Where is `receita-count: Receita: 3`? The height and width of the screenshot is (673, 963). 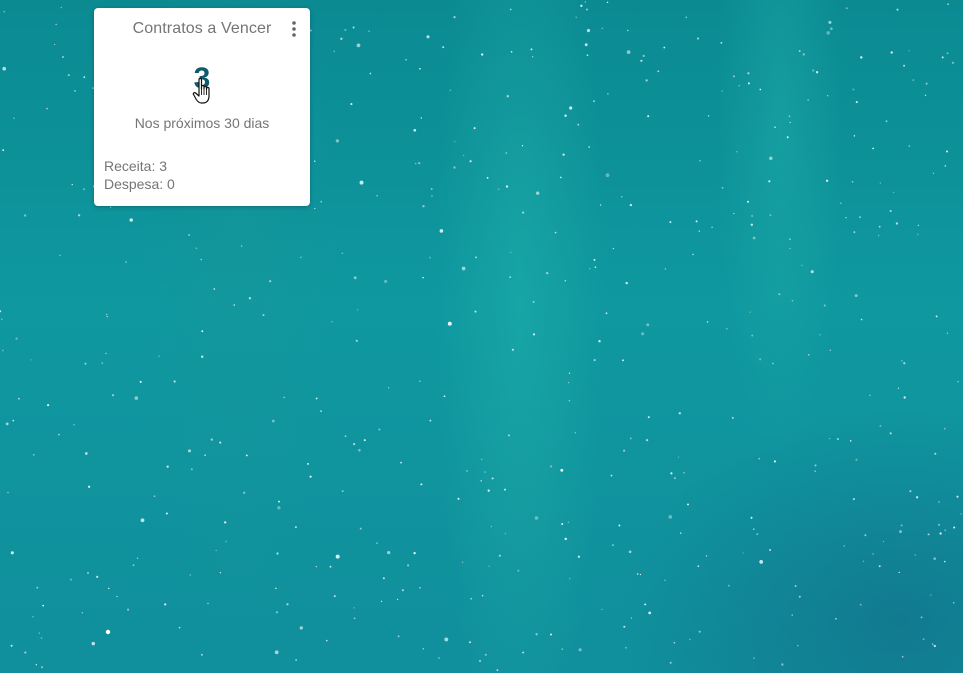 receita-count: Receita: 3 is located at coordinates (136, 166).